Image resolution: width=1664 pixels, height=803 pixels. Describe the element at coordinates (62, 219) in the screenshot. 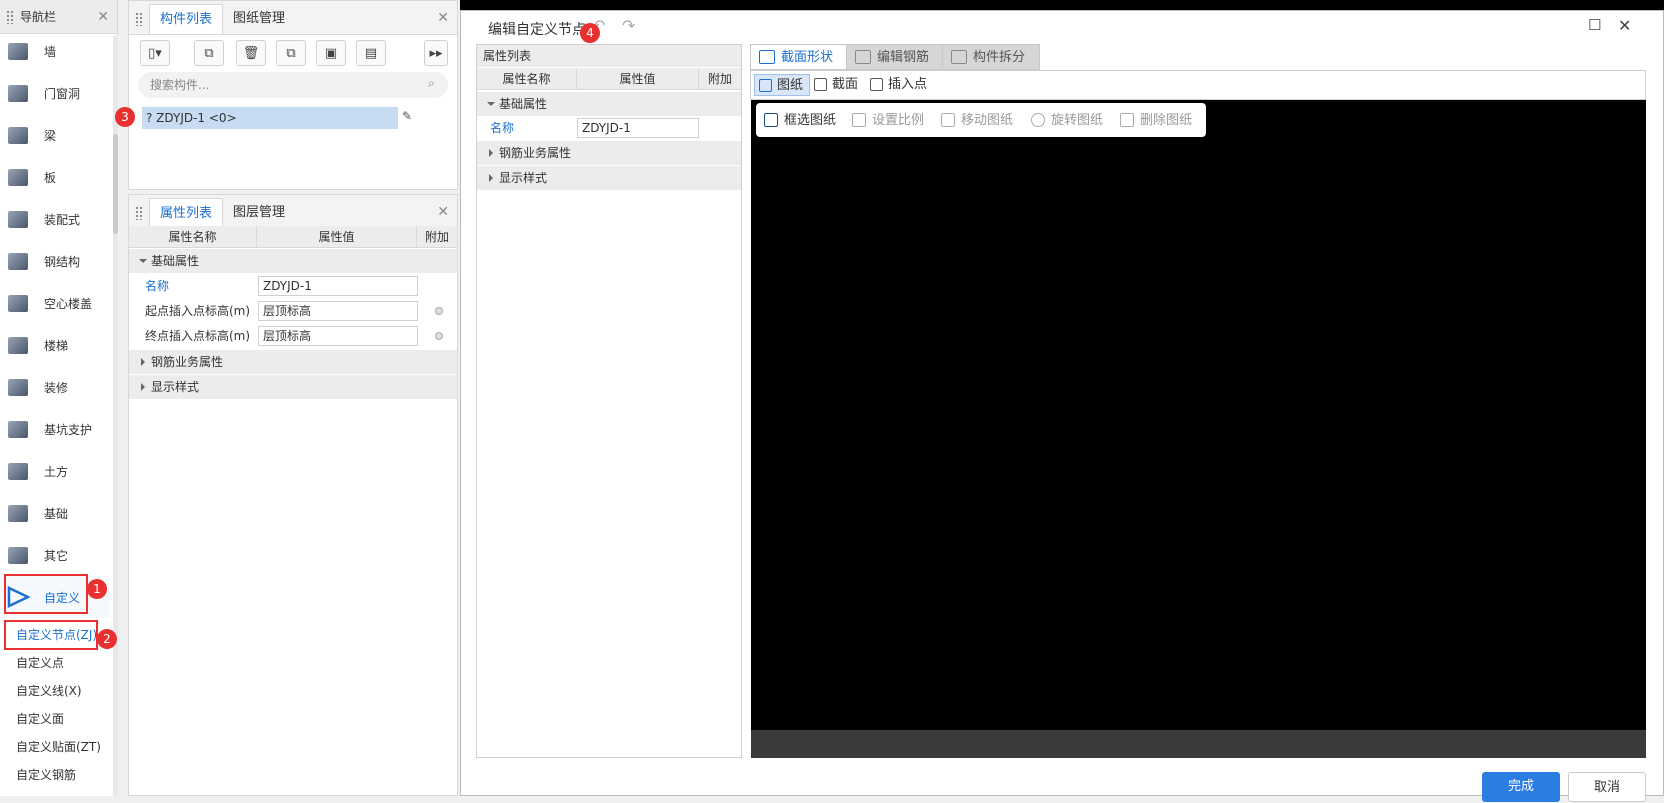

I see `nav-item-label: 装配式` at that location.